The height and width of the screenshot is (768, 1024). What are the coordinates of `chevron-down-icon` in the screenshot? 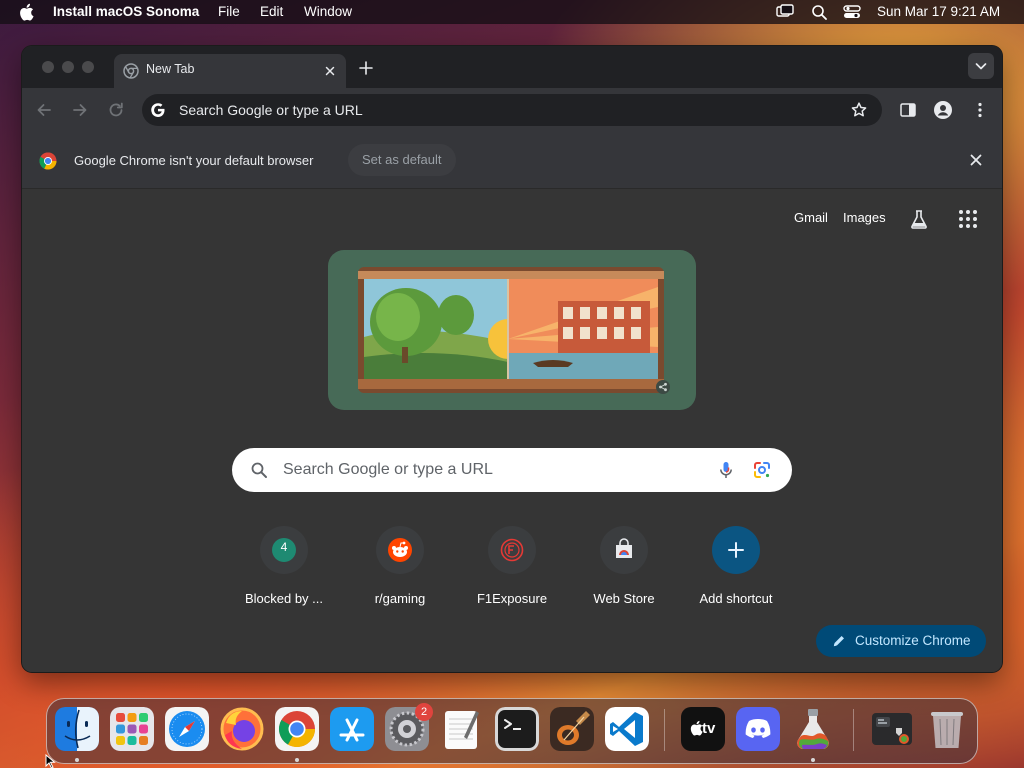 It's located at (981, 66).